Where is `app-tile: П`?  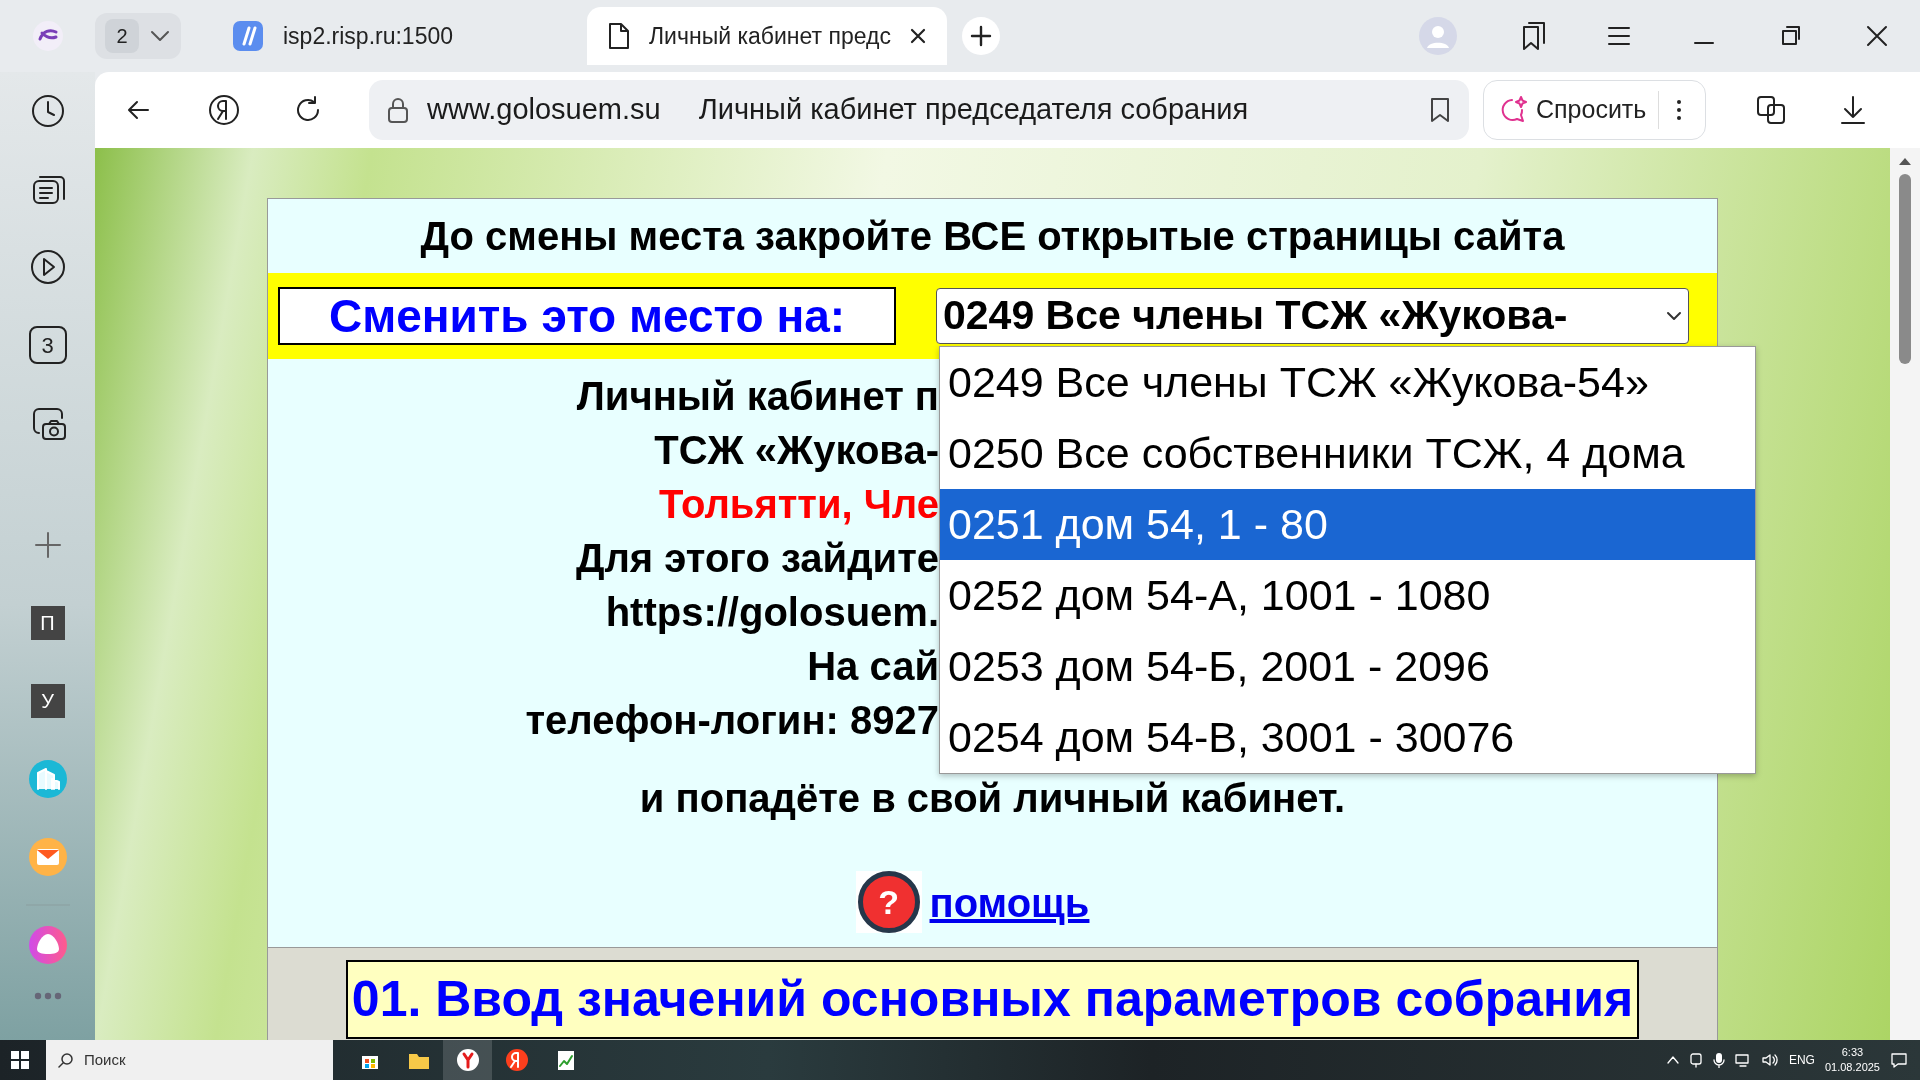 app-tile: П is located at coordinates (47, 623).